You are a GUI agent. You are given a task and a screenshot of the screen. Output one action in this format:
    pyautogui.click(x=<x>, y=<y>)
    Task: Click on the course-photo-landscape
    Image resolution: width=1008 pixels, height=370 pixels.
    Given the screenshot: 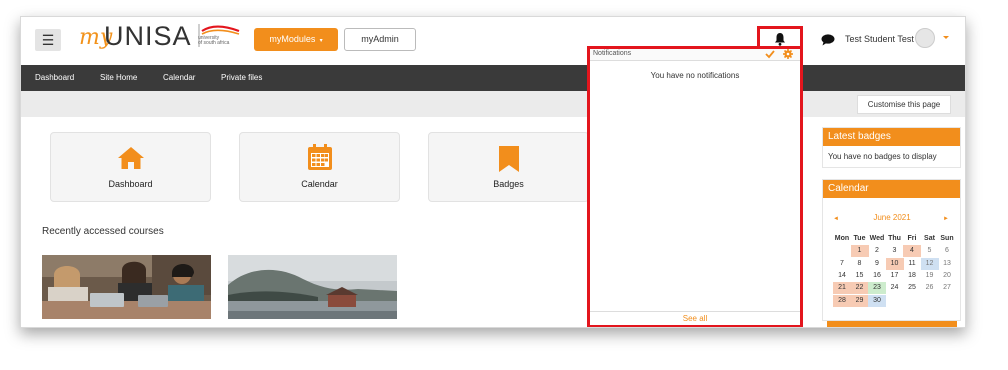 What is the action you would take?
    pyautogui.click(x=312, y=287)
    